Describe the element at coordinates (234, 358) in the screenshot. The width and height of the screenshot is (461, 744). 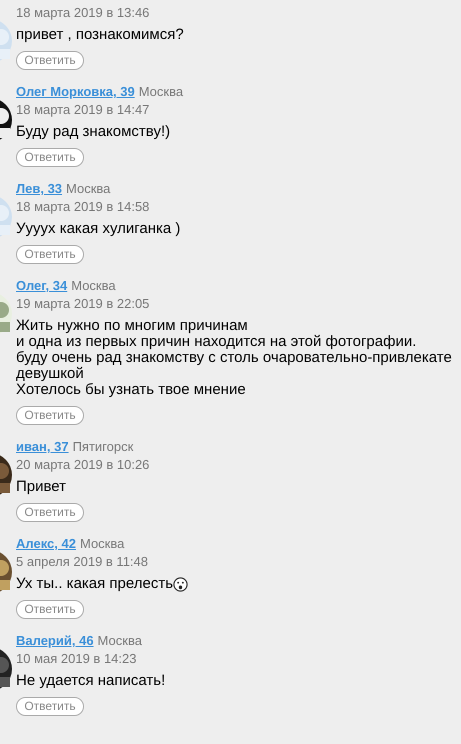
I see `comment-text: Жить нужно по многим причинам и одна из первых причин находится на этой фотографии. буду очень рад знакомству с столь очаровательно-привлекате девушкой Хотелось бы узнать твое мнение` at that location.